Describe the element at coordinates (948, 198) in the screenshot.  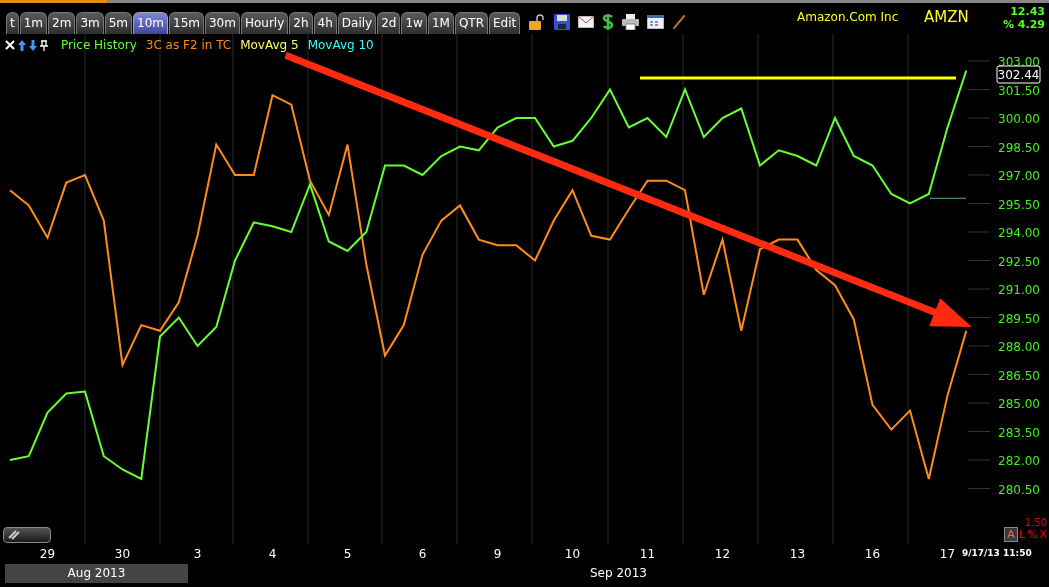
I see `reference-line` at that location.